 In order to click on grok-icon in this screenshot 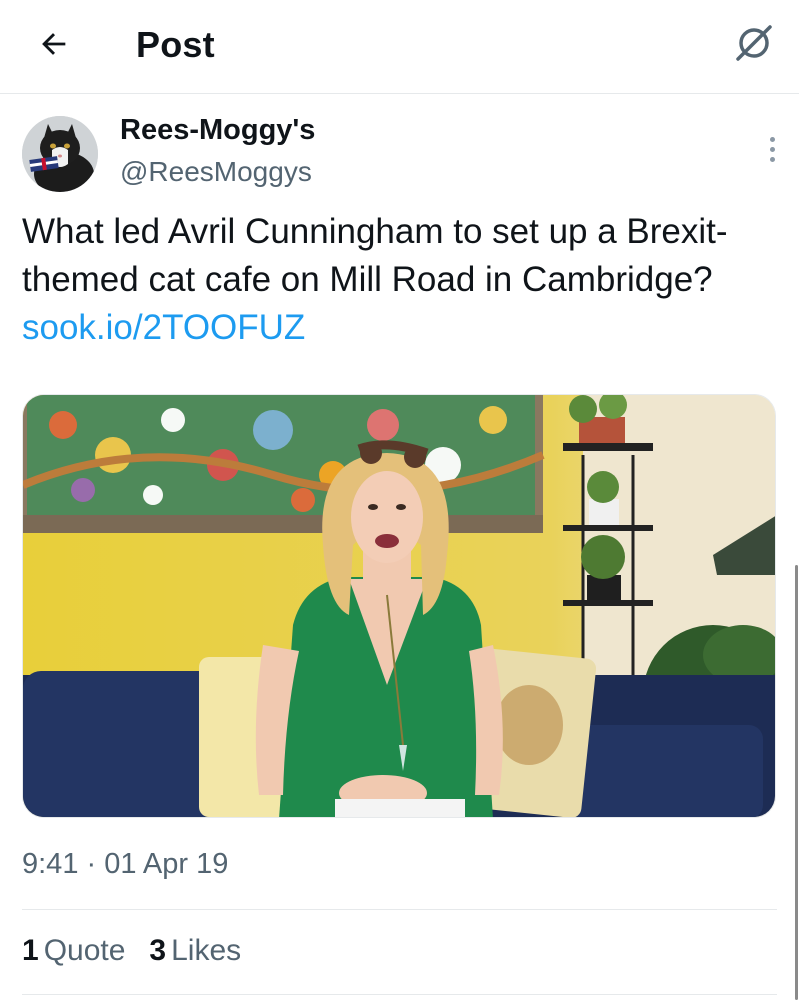, I will do `click(754, 43)`.